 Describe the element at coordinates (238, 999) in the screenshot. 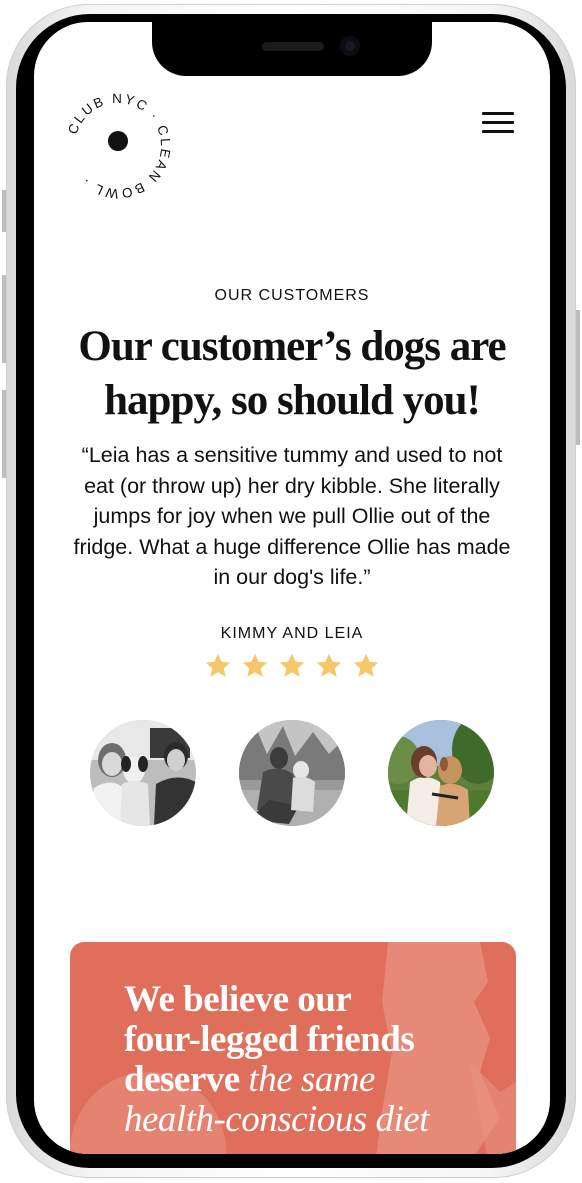

I see `banner-line-1: We believe our` at that location.